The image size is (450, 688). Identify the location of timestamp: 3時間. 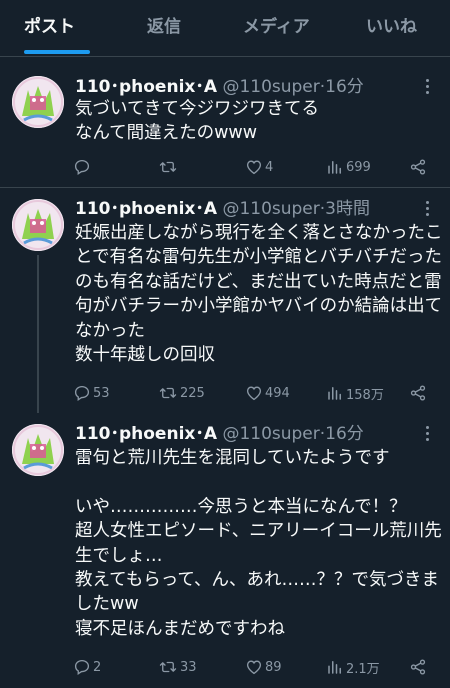
(347, 209).